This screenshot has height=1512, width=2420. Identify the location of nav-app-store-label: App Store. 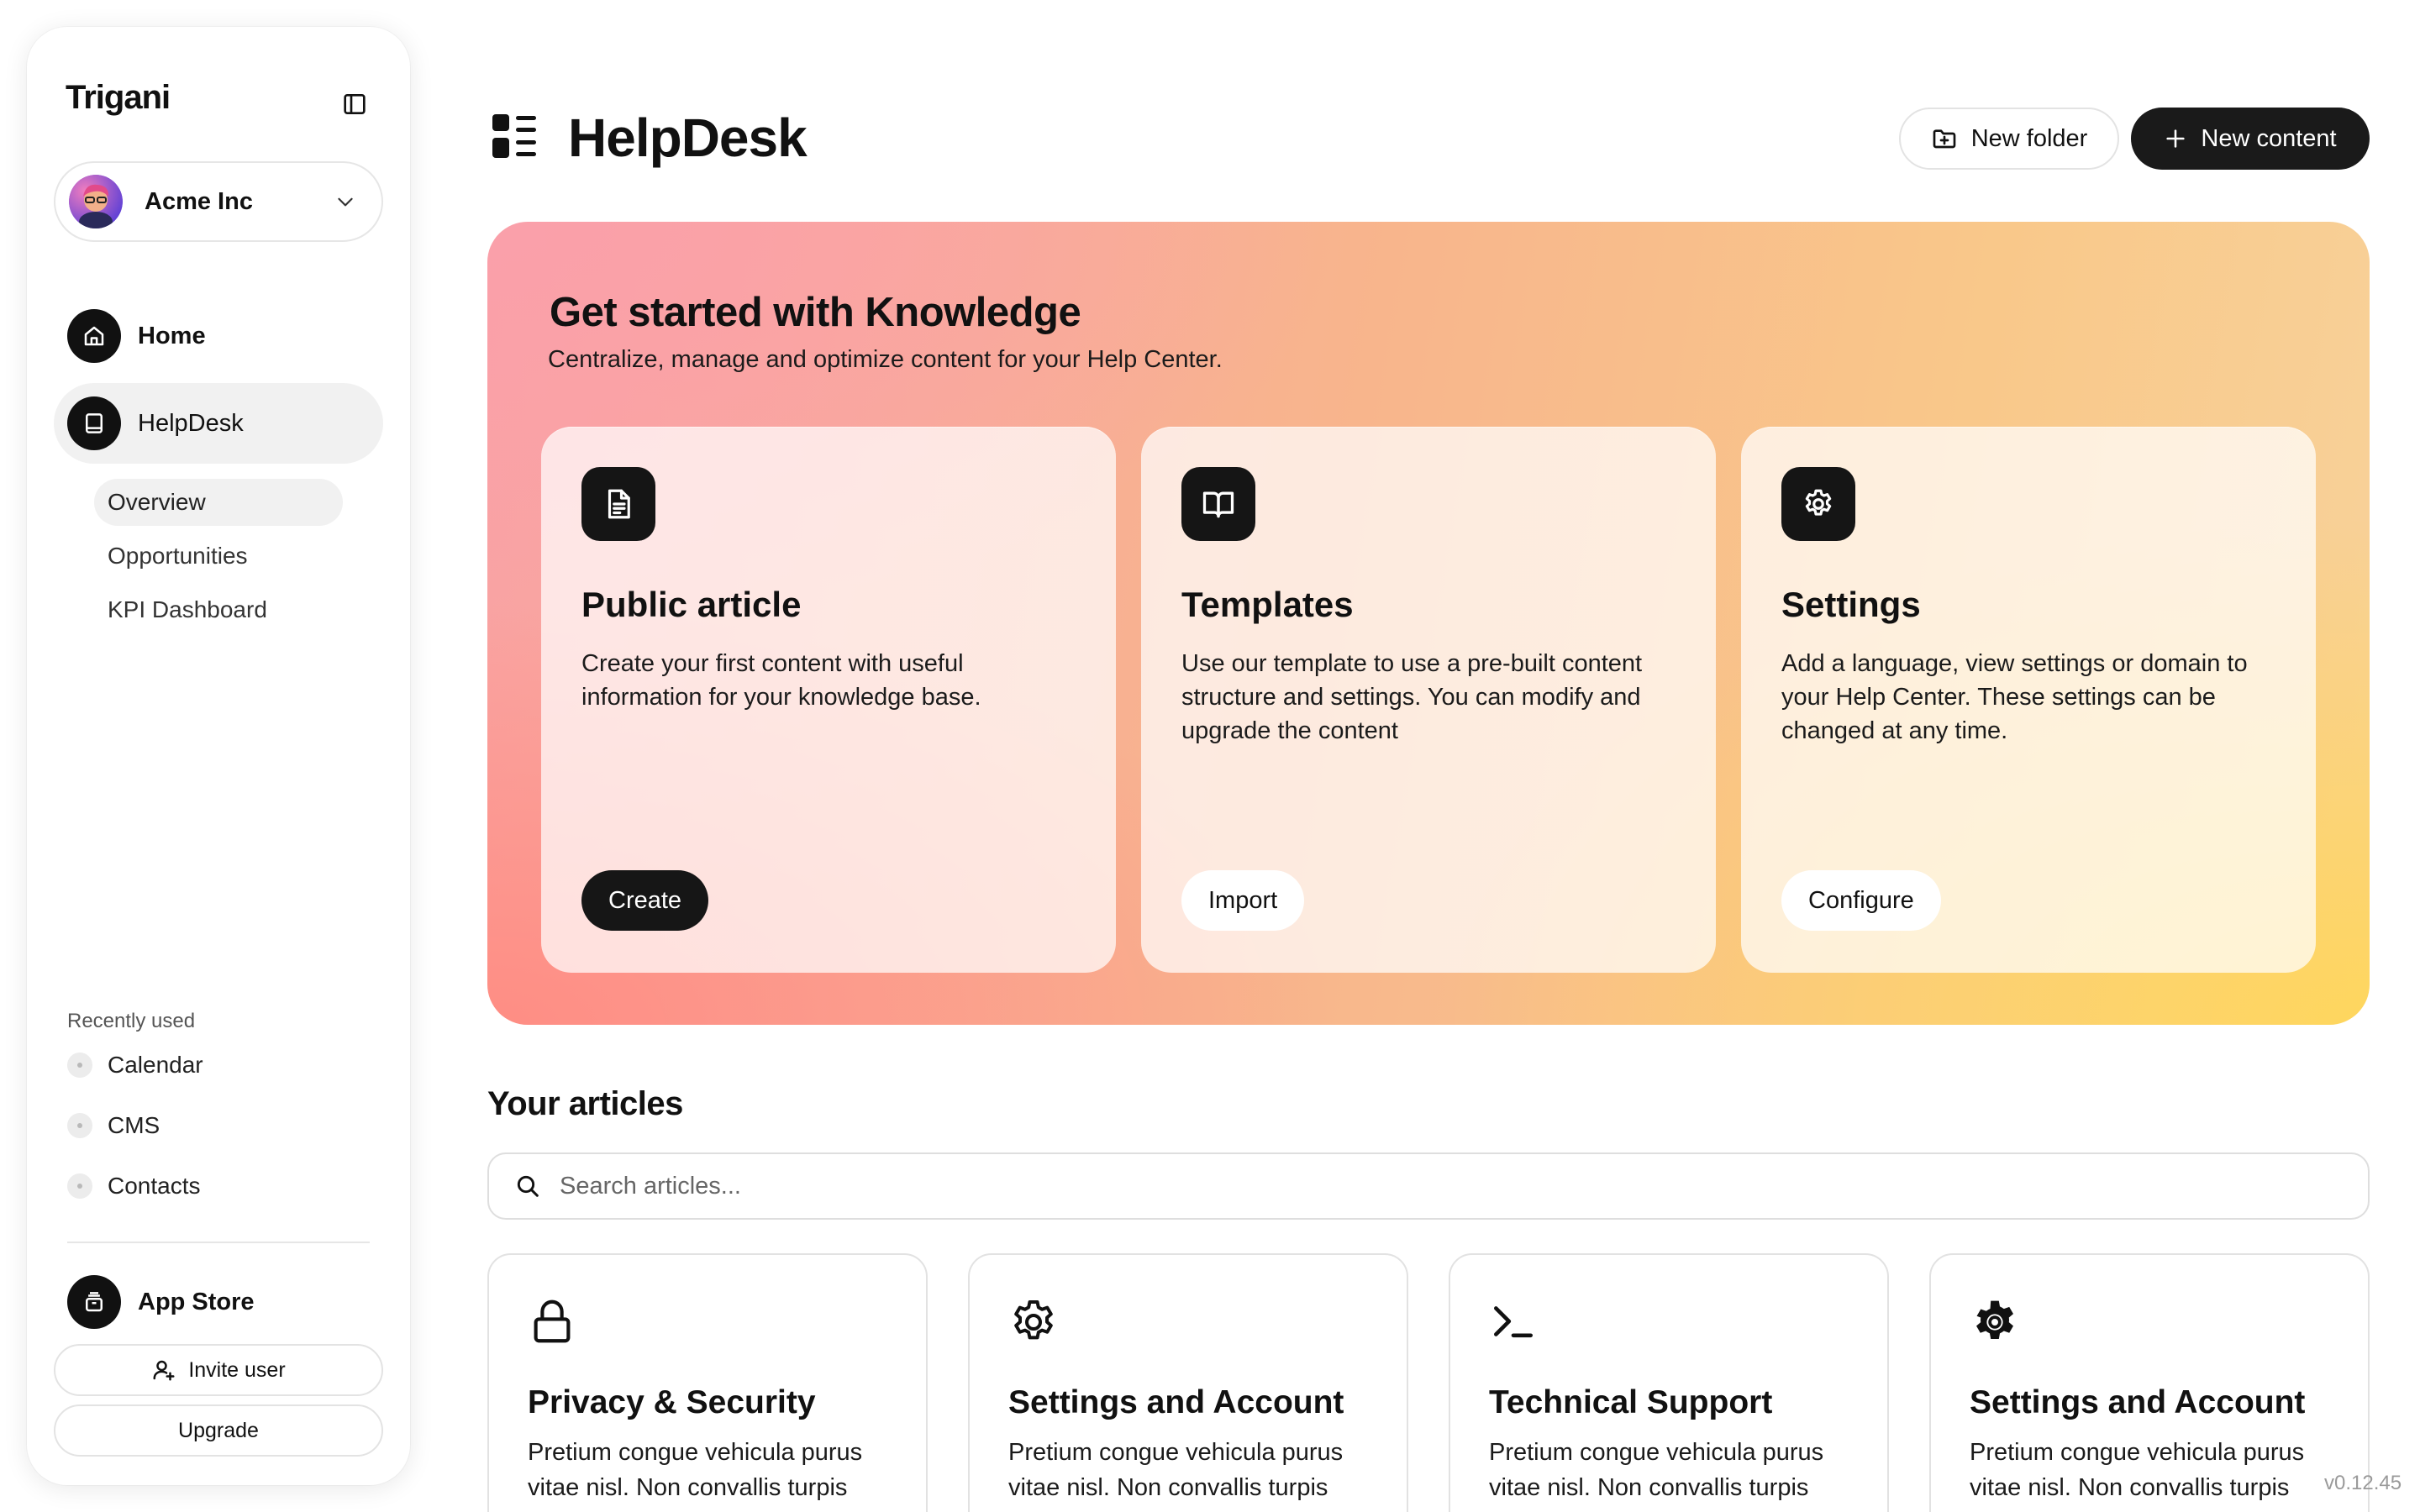
(196, 1301).